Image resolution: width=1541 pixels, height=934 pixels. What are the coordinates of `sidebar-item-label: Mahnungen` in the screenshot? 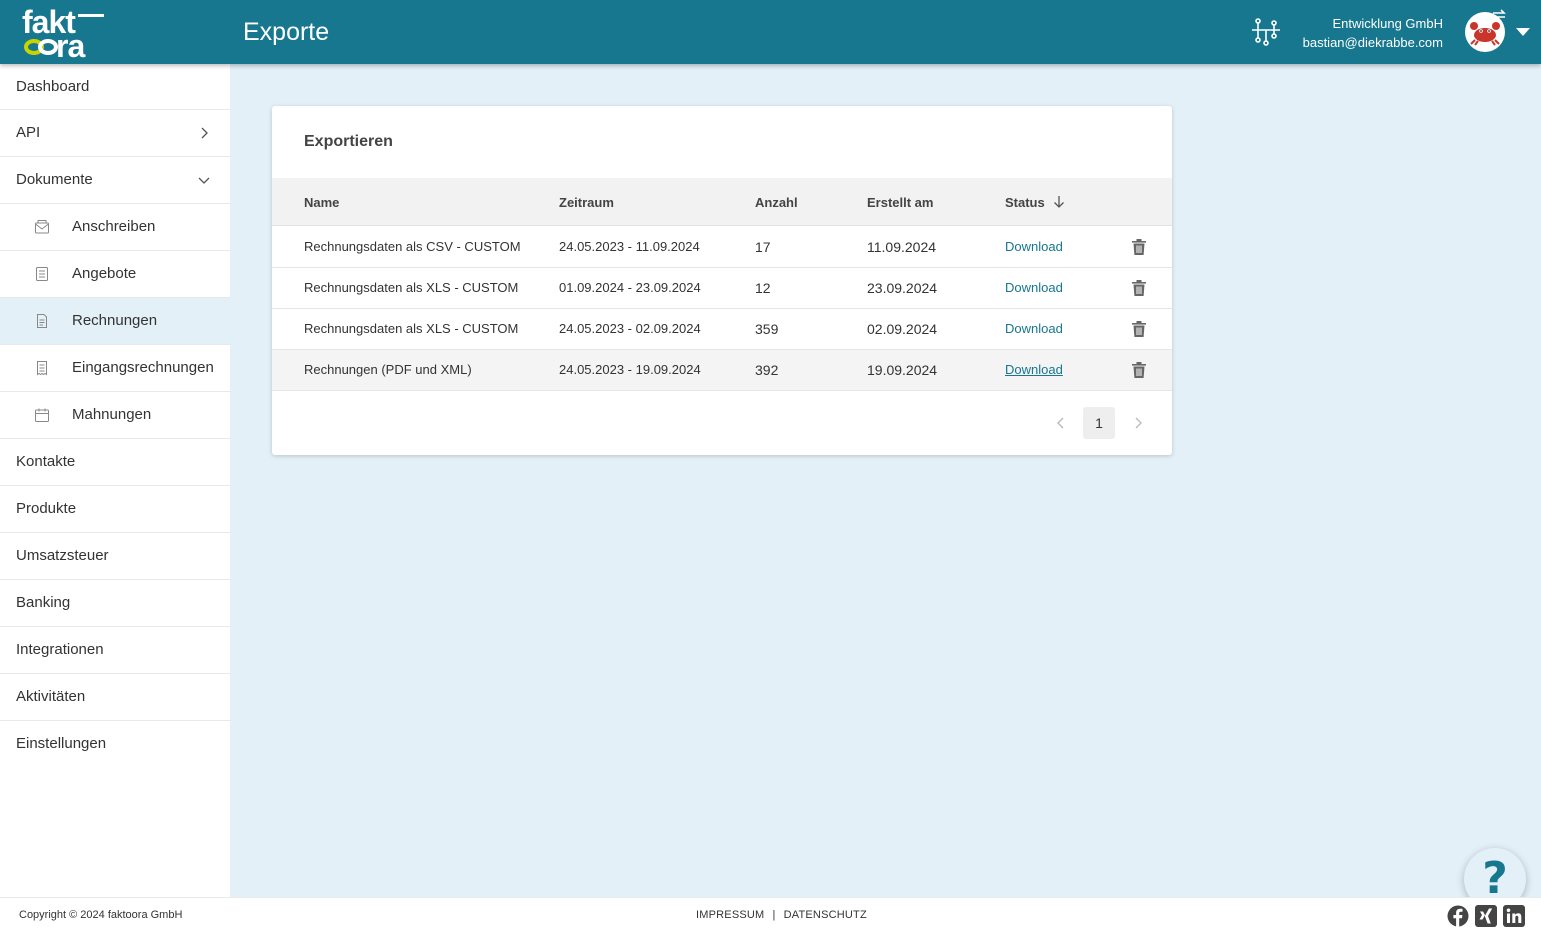 It's located at (112, 414).